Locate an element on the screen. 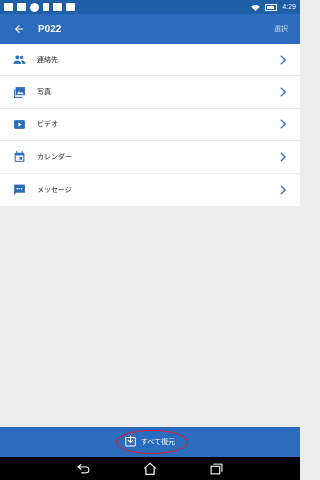 The width and height of the screenshot is (320, 480). list-item-videos: ビデオ is located at coordinates (150, 125).